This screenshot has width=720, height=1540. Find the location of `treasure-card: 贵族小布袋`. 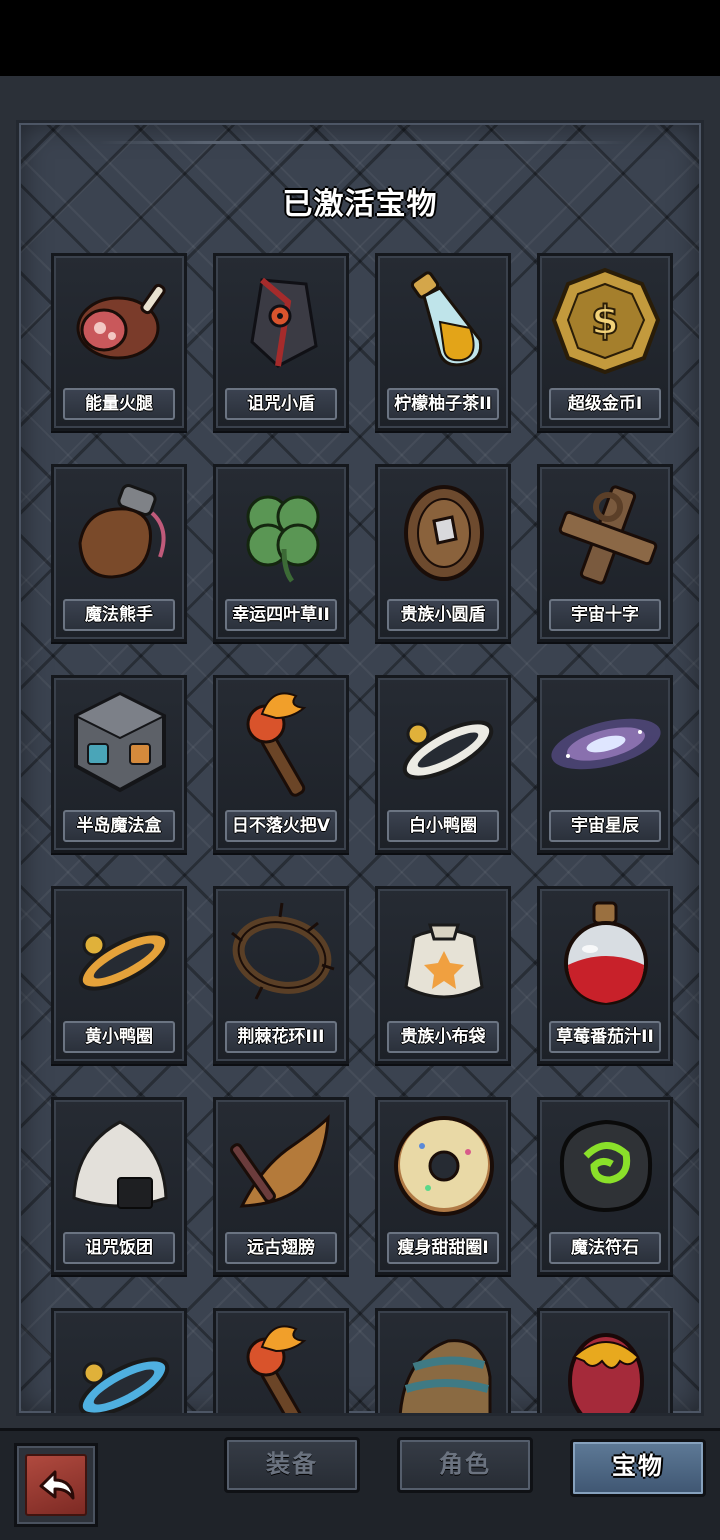

treasure-card: 贵族小布袋 is located at coordinates (443, 975).